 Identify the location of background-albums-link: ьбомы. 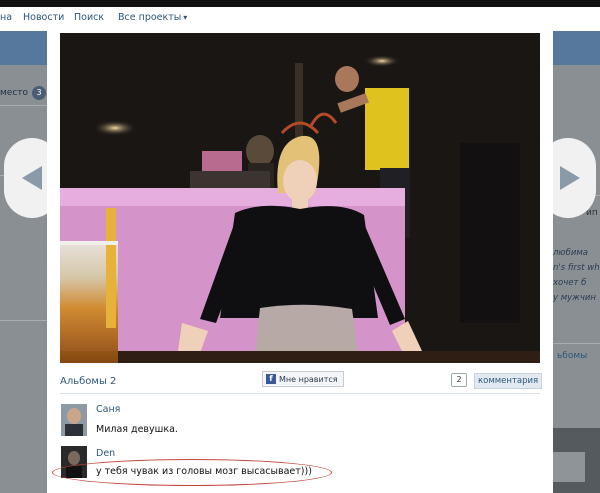
(572, 356).